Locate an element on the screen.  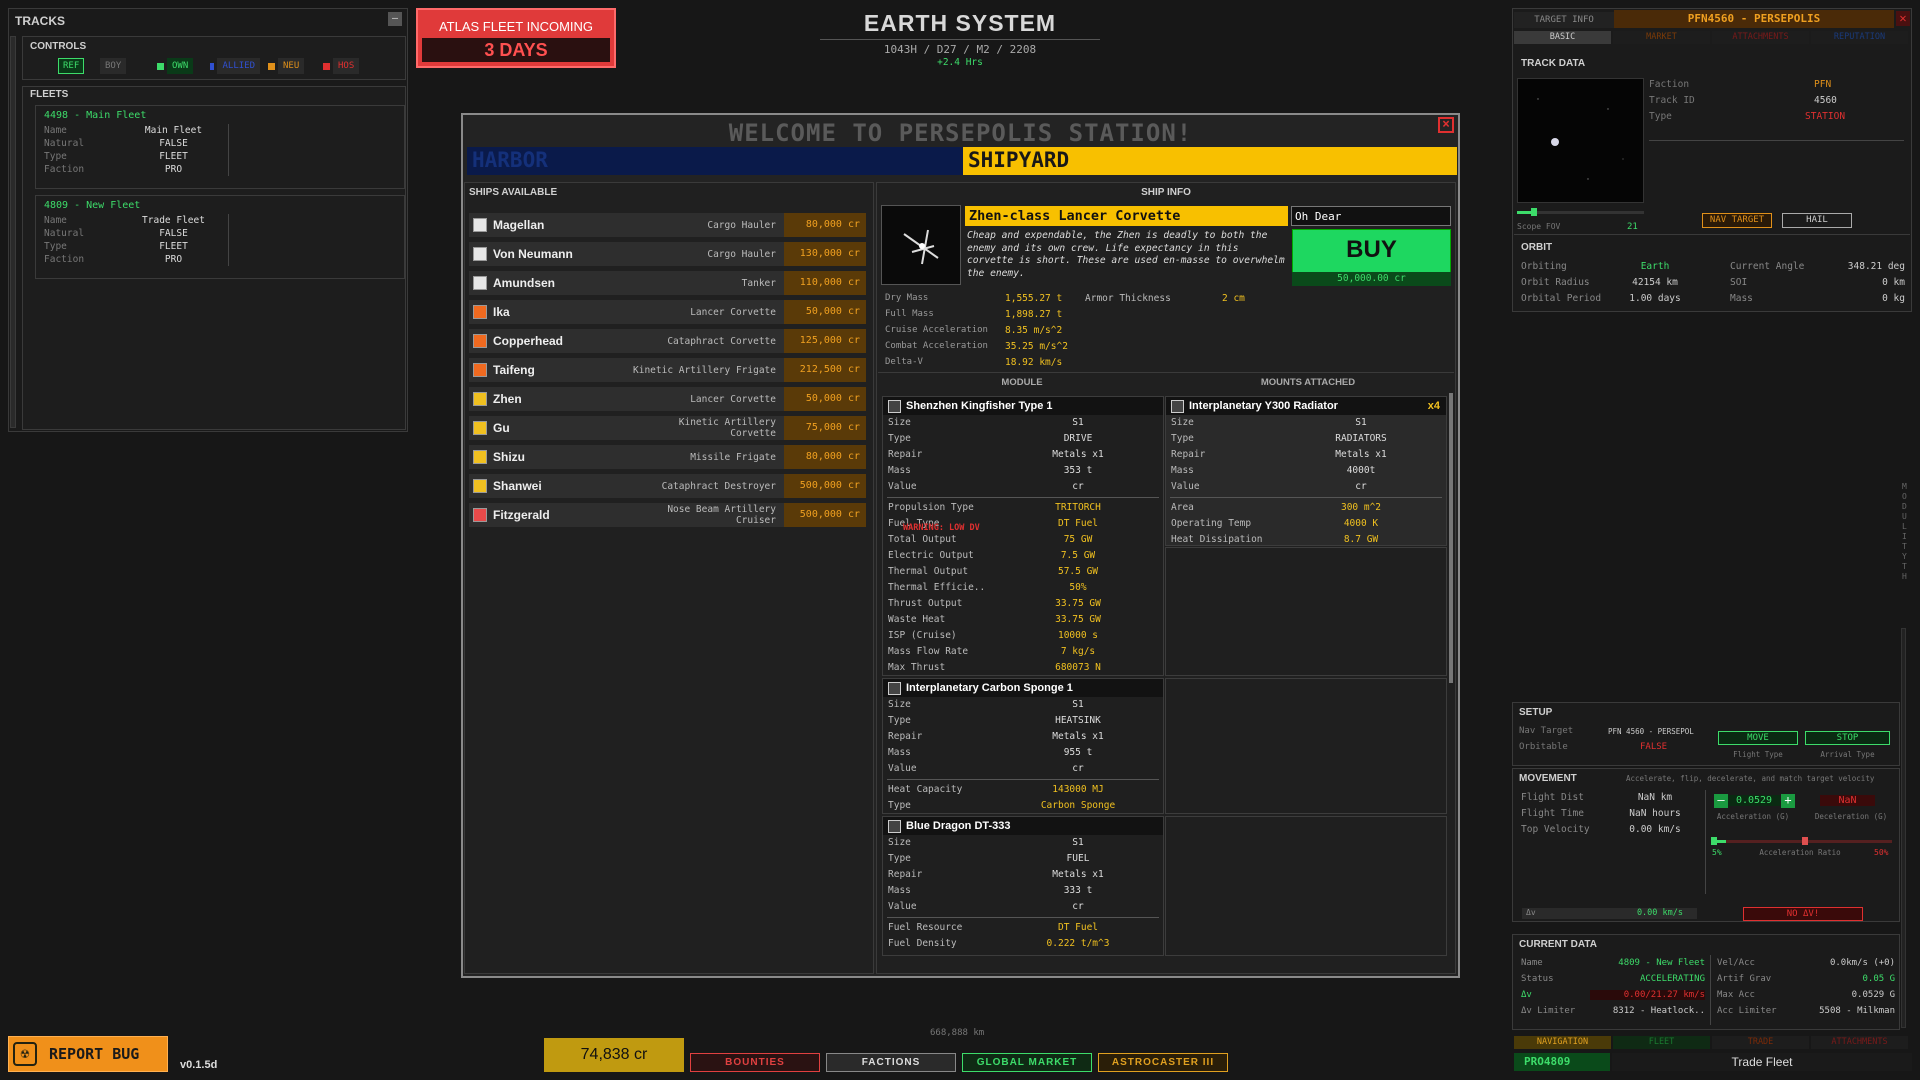
type-label: Type is located at coordinates (1660, 116).